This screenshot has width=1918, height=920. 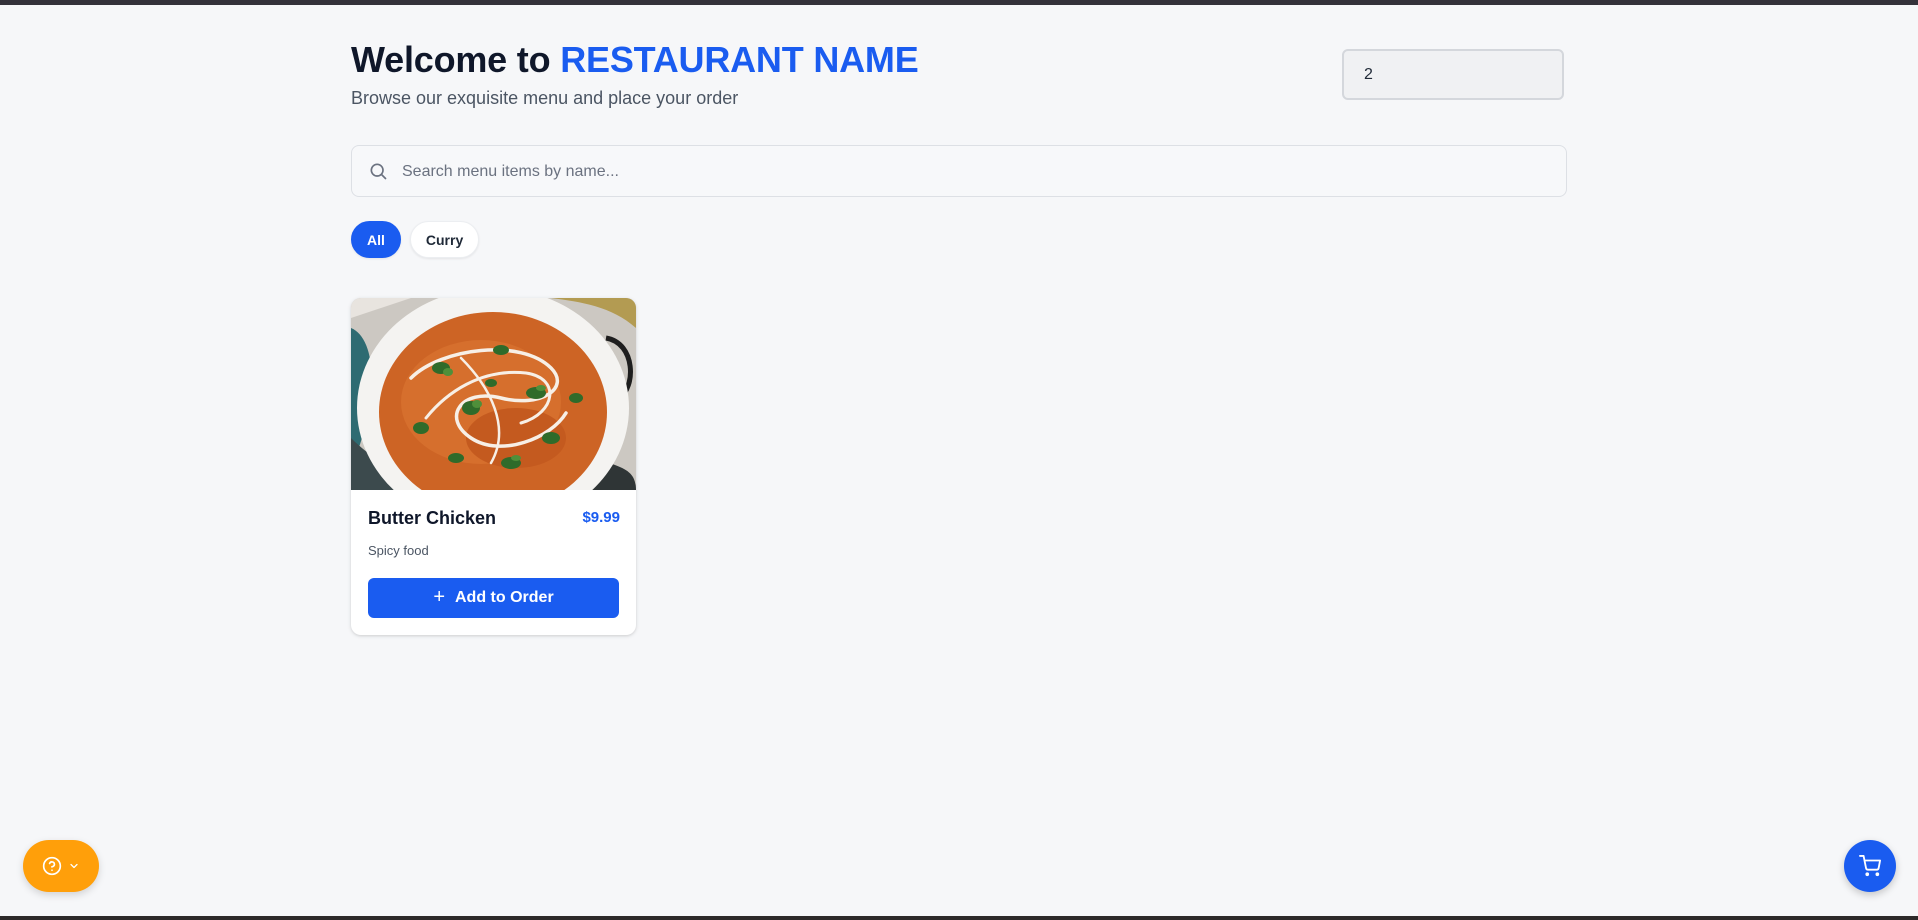 I want to click on menu-item-price: $9.99, so click(x=601, y=517).